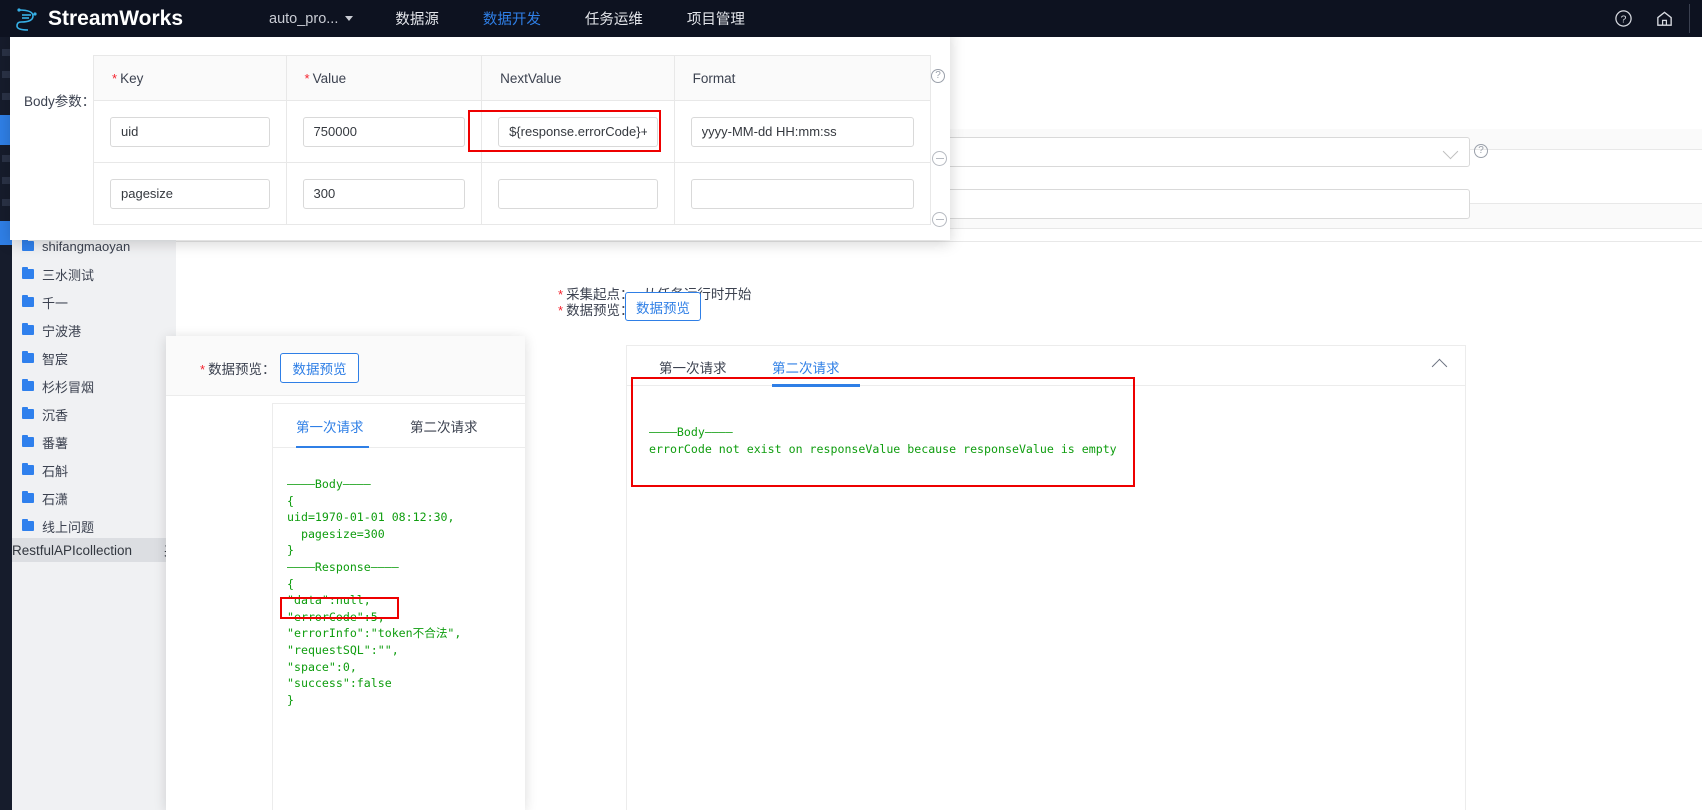 This screenshot has width=1702, height=810. I want to click on column-header-label: NextValue, so click(531, 78).